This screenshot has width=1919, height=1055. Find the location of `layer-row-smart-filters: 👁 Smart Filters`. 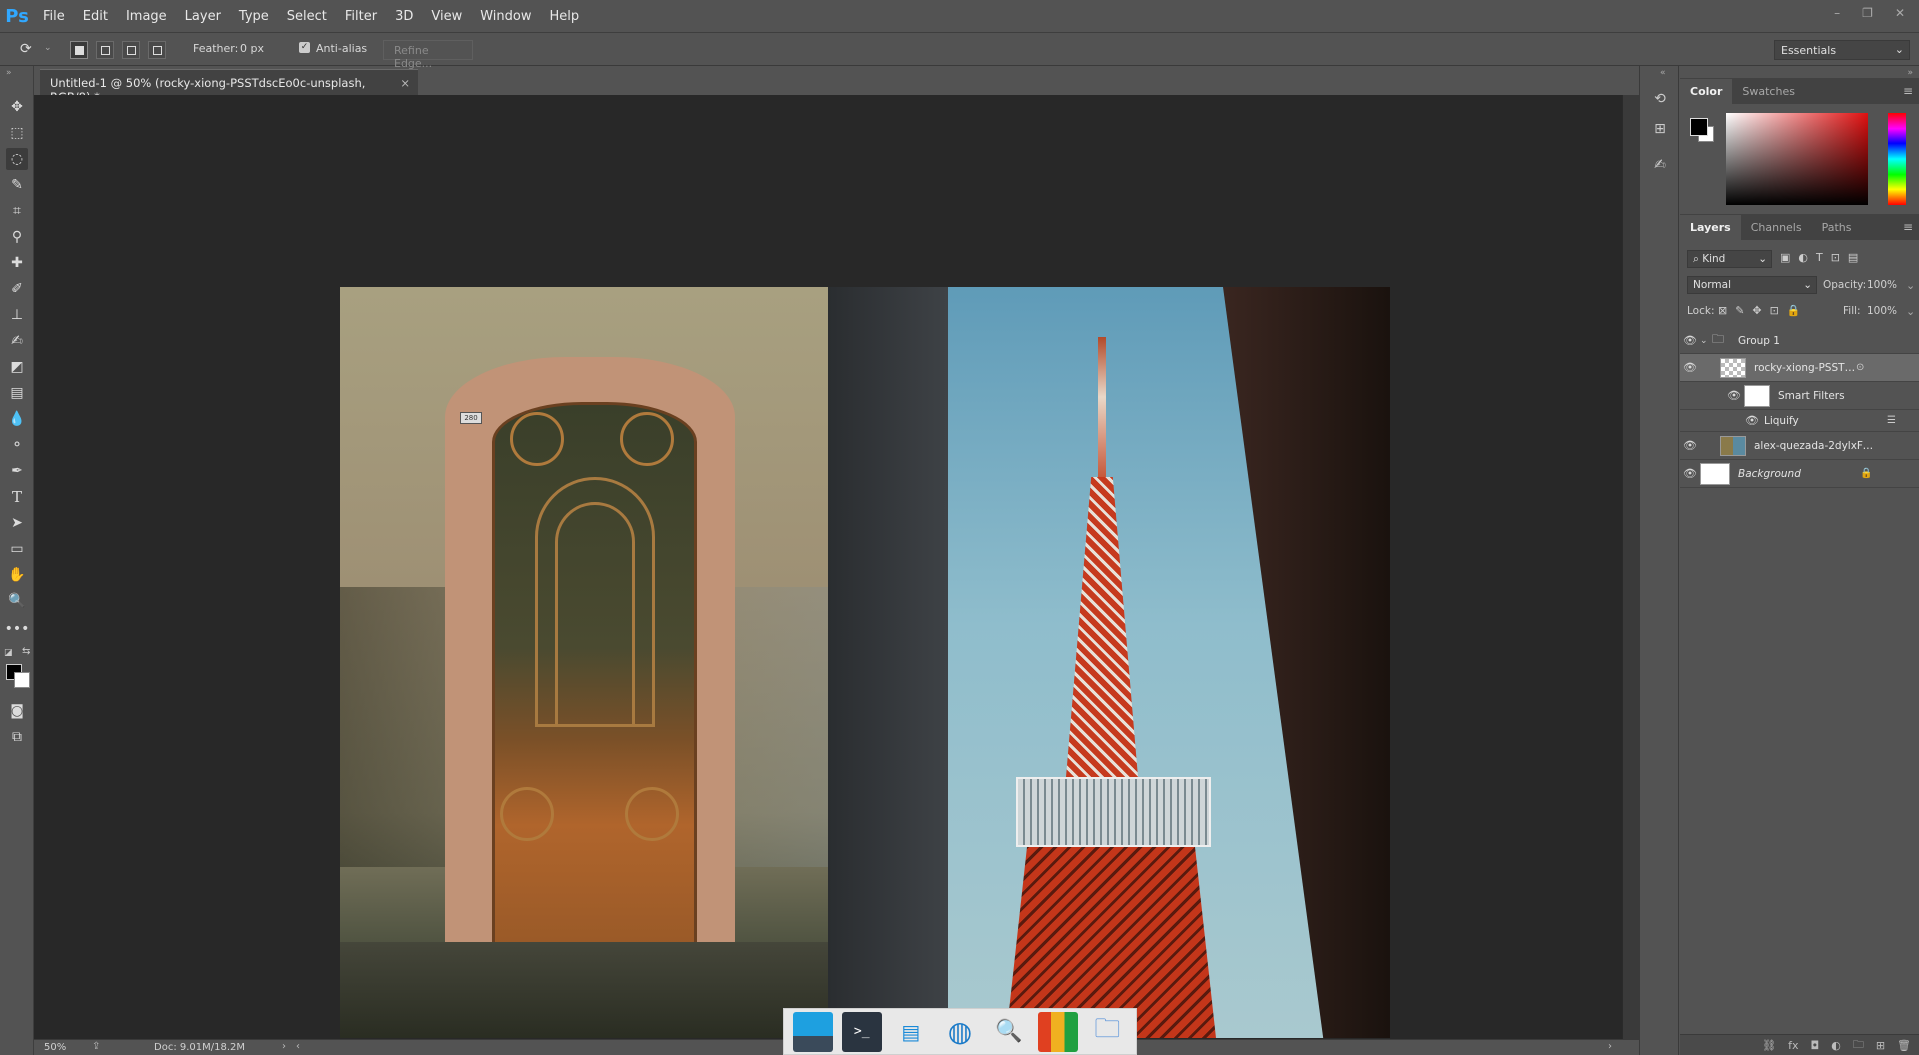

layer-row-smart-filters: 👁 Smart Filters is located at coordinates (1799, 396).